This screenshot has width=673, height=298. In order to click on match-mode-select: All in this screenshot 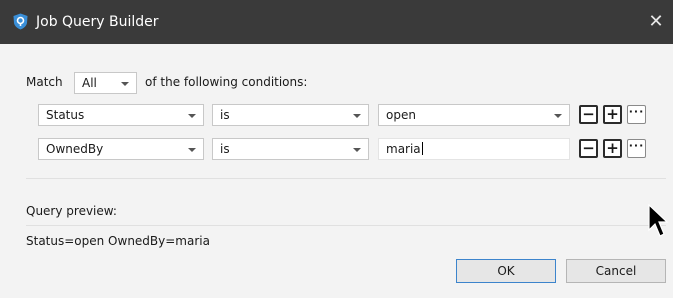, I will do `click(105, 83)`.